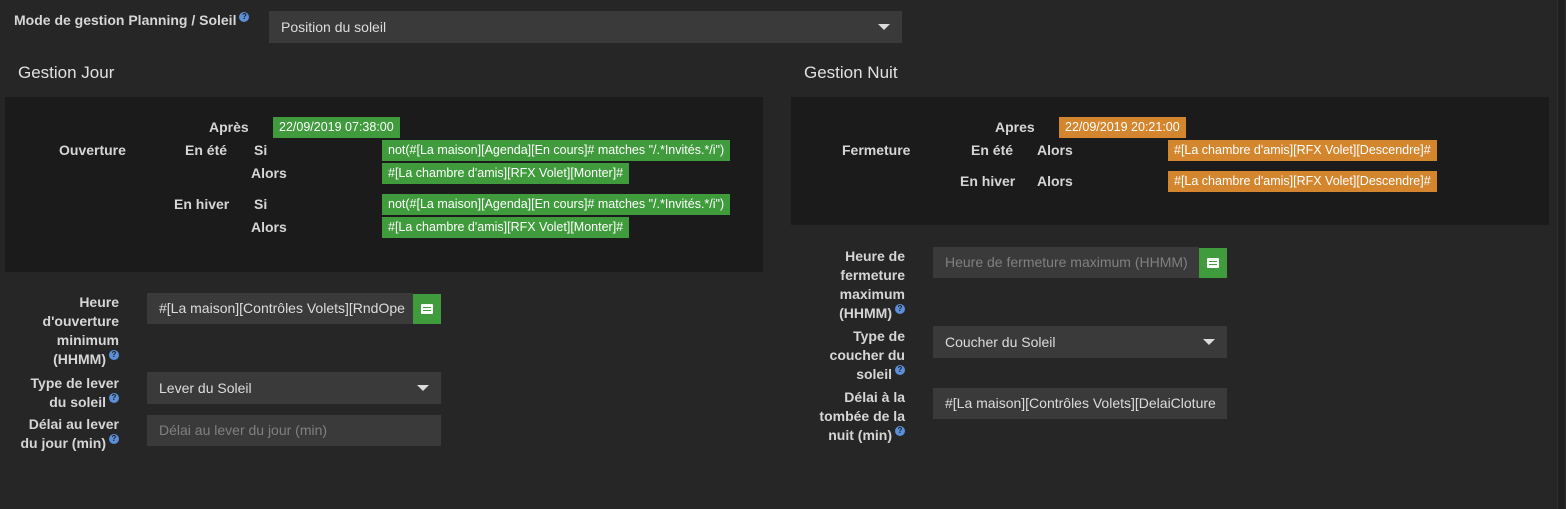 The width and height of the screenshot is (1566, 509). What do you see at coordinates (860, 435) in the screenshot?
I see `night-delai-label-line: nuit (min)` at bounding box center [860, 435].